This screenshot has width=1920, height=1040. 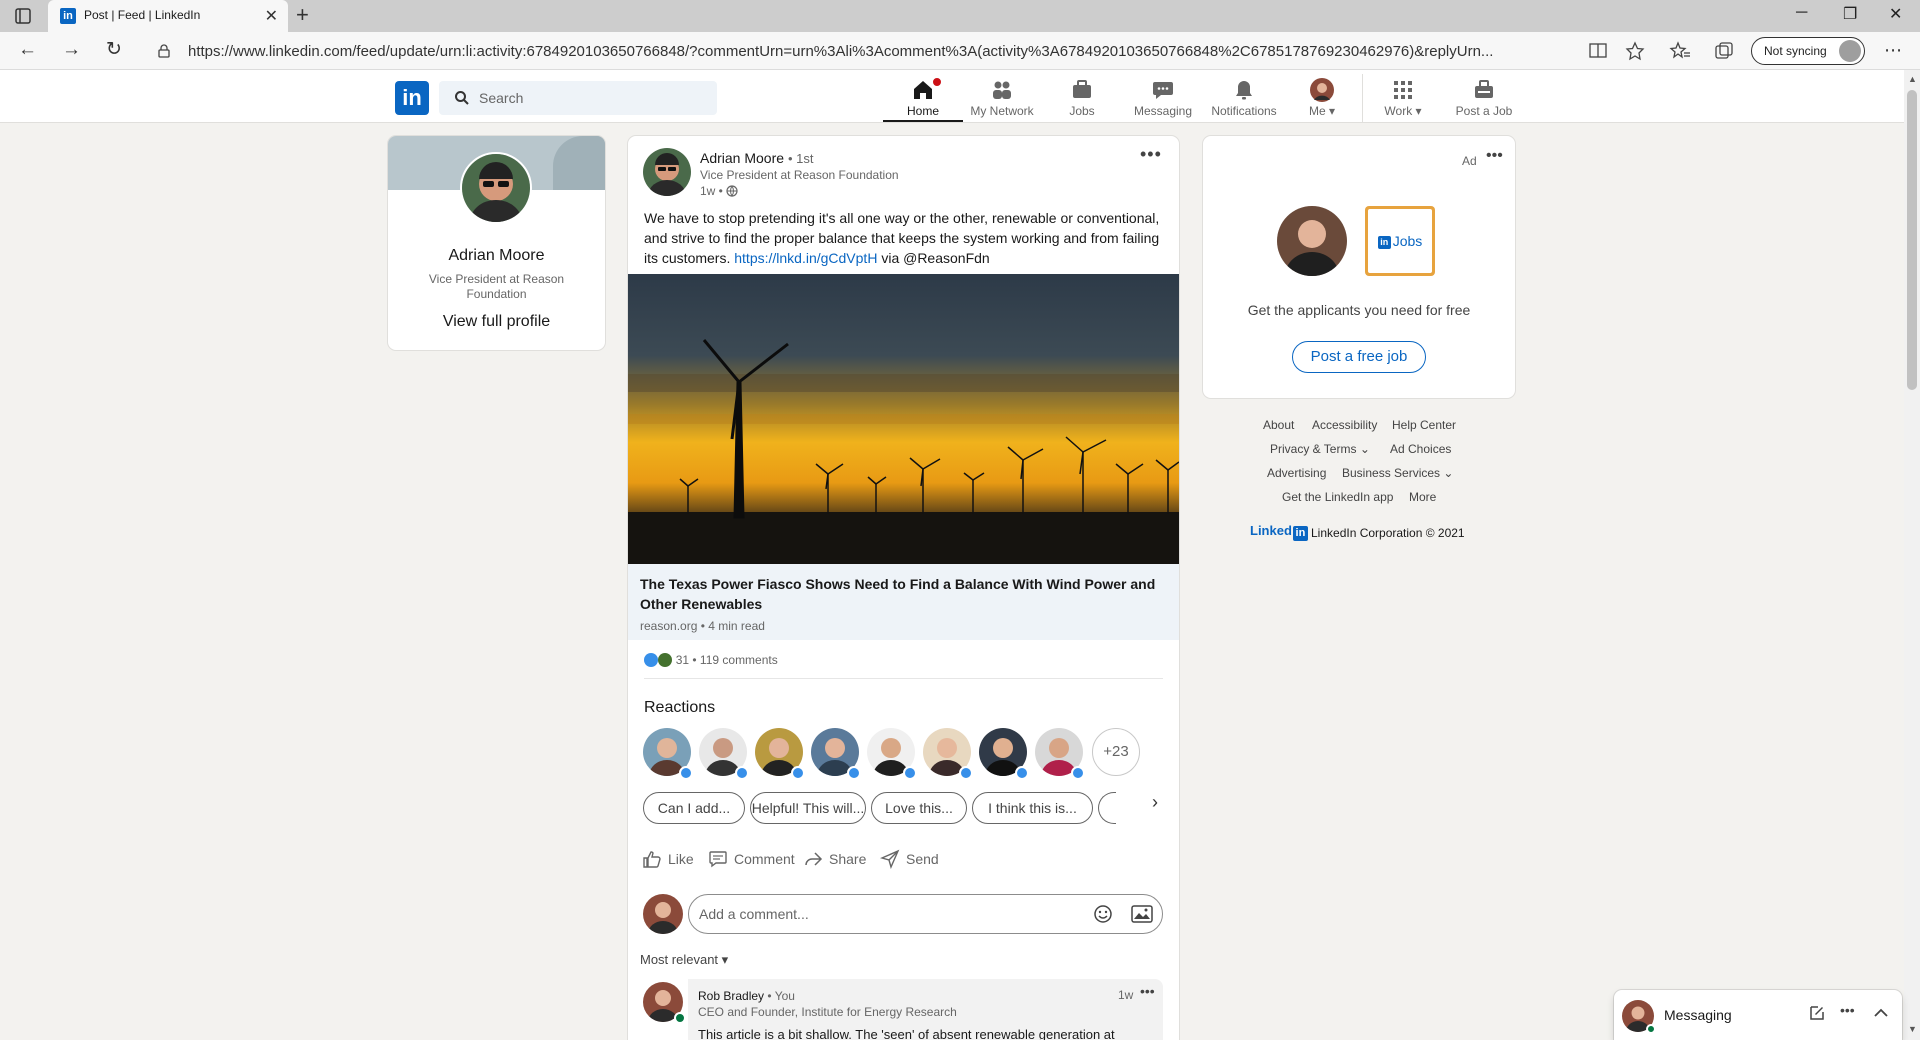 I want to click on forward-icon: →, so click(x=71, y=50).